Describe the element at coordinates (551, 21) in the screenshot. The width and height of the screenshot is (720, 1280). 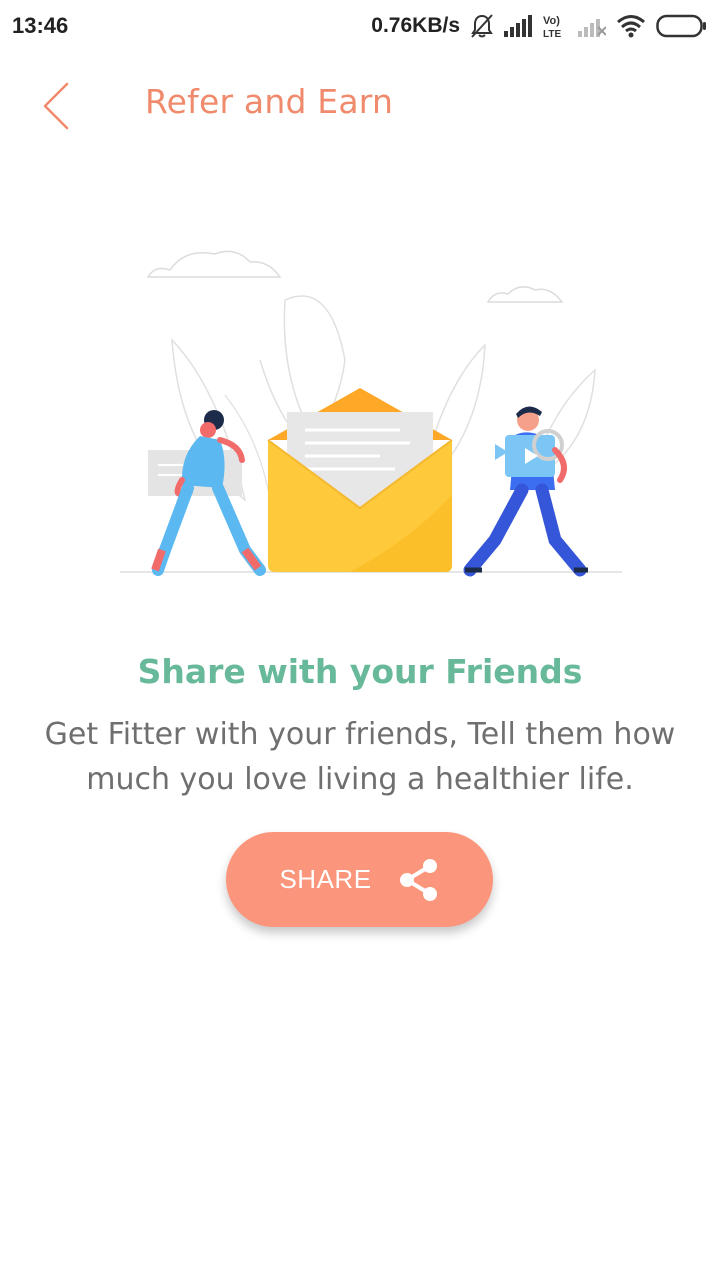
I see `svg-text: Vo)` at that location.